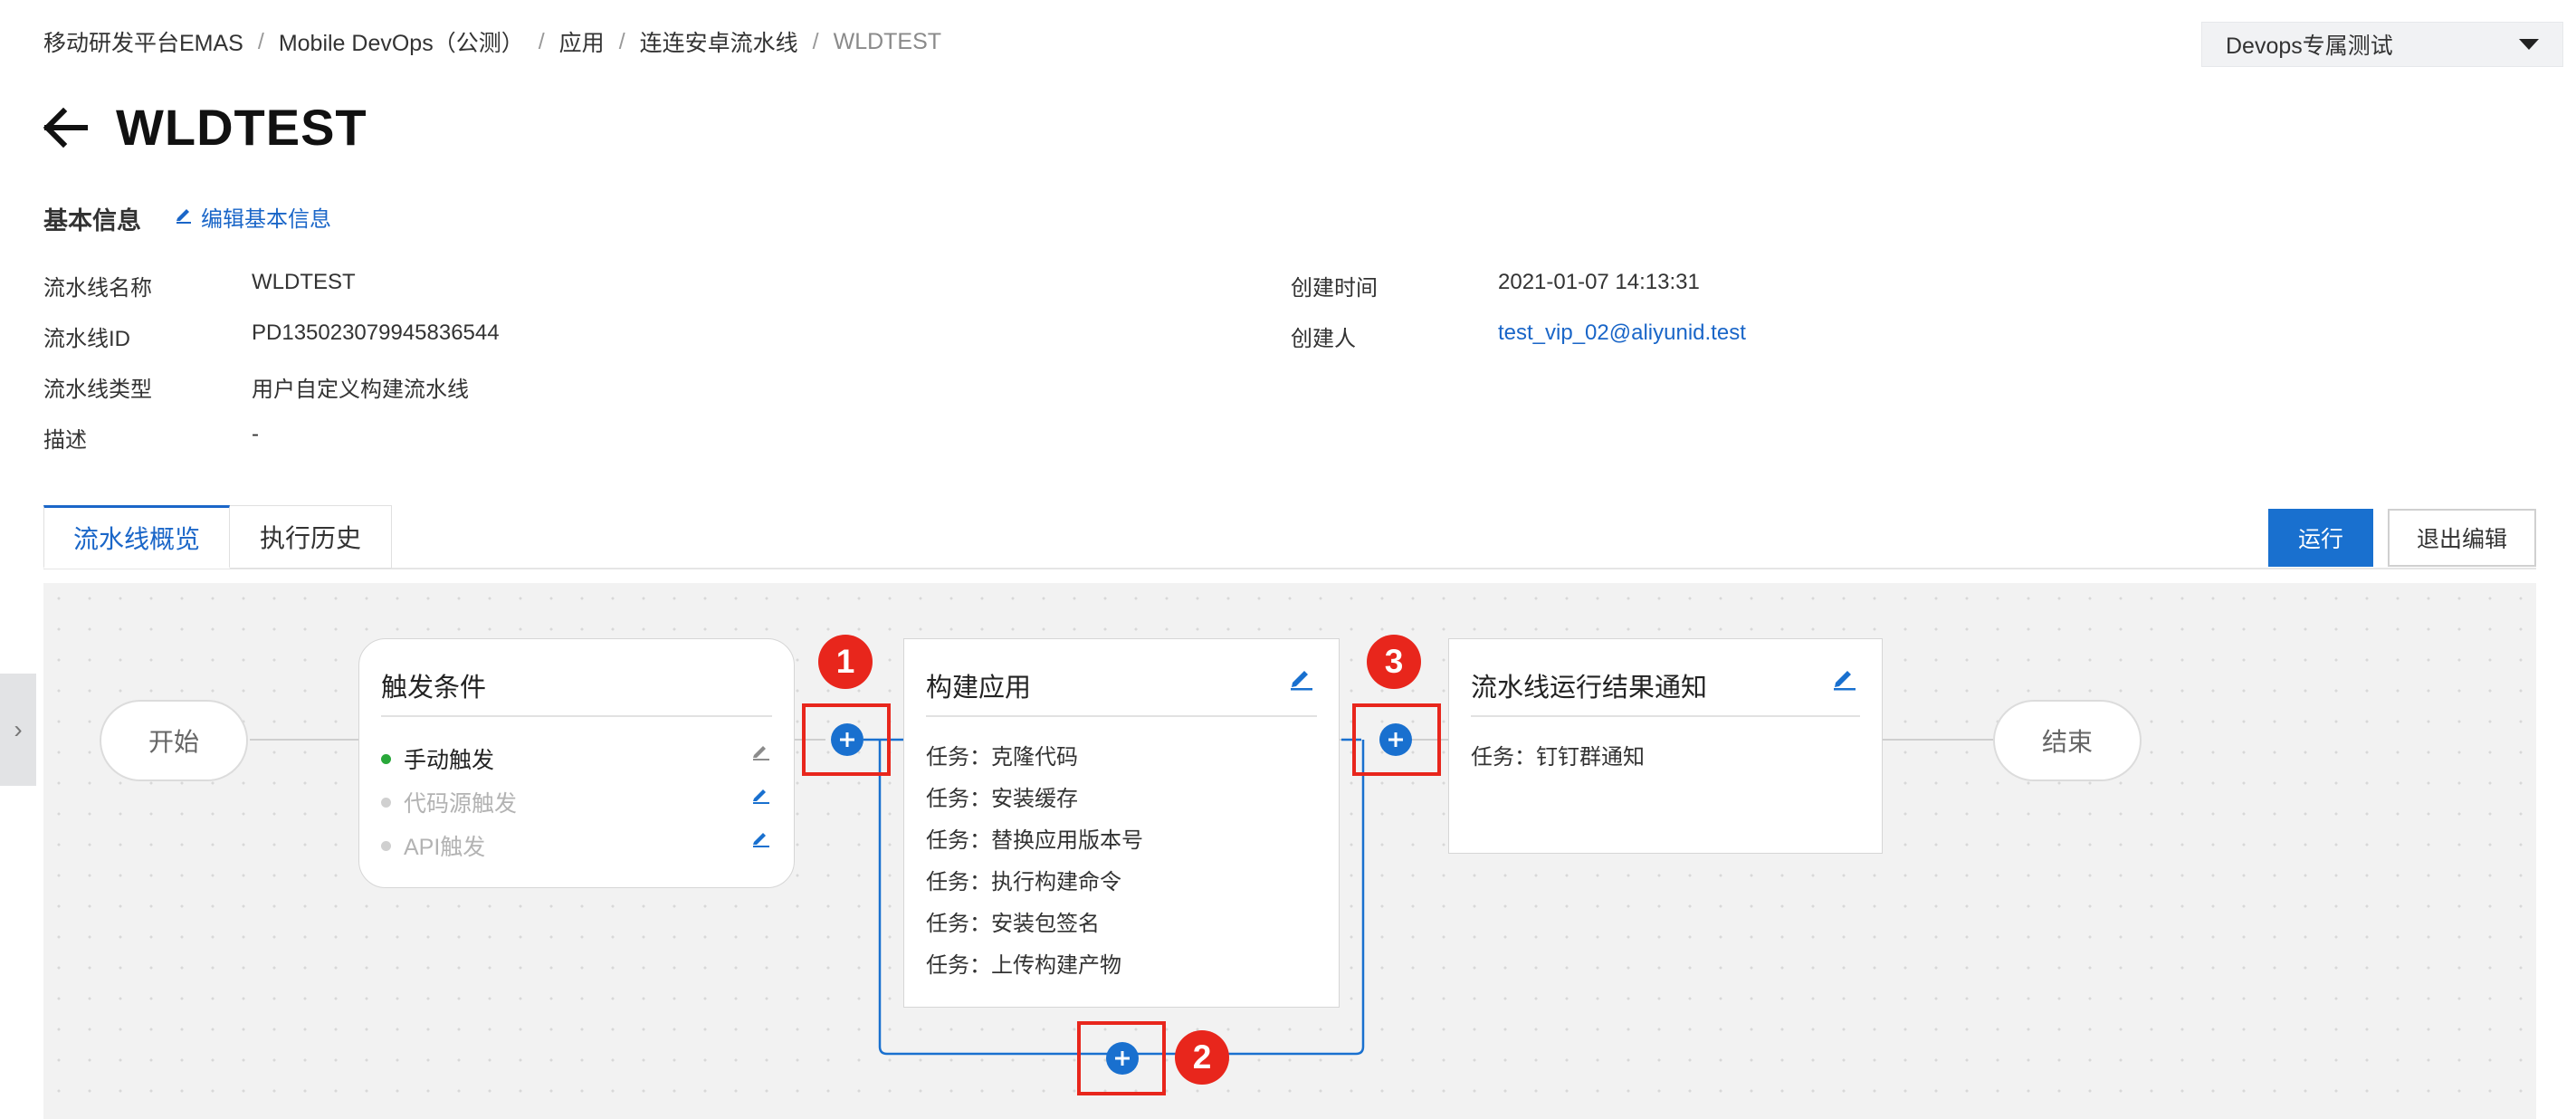  I want to click on trigger-item-manual: 手动触发, so click(438, 759).